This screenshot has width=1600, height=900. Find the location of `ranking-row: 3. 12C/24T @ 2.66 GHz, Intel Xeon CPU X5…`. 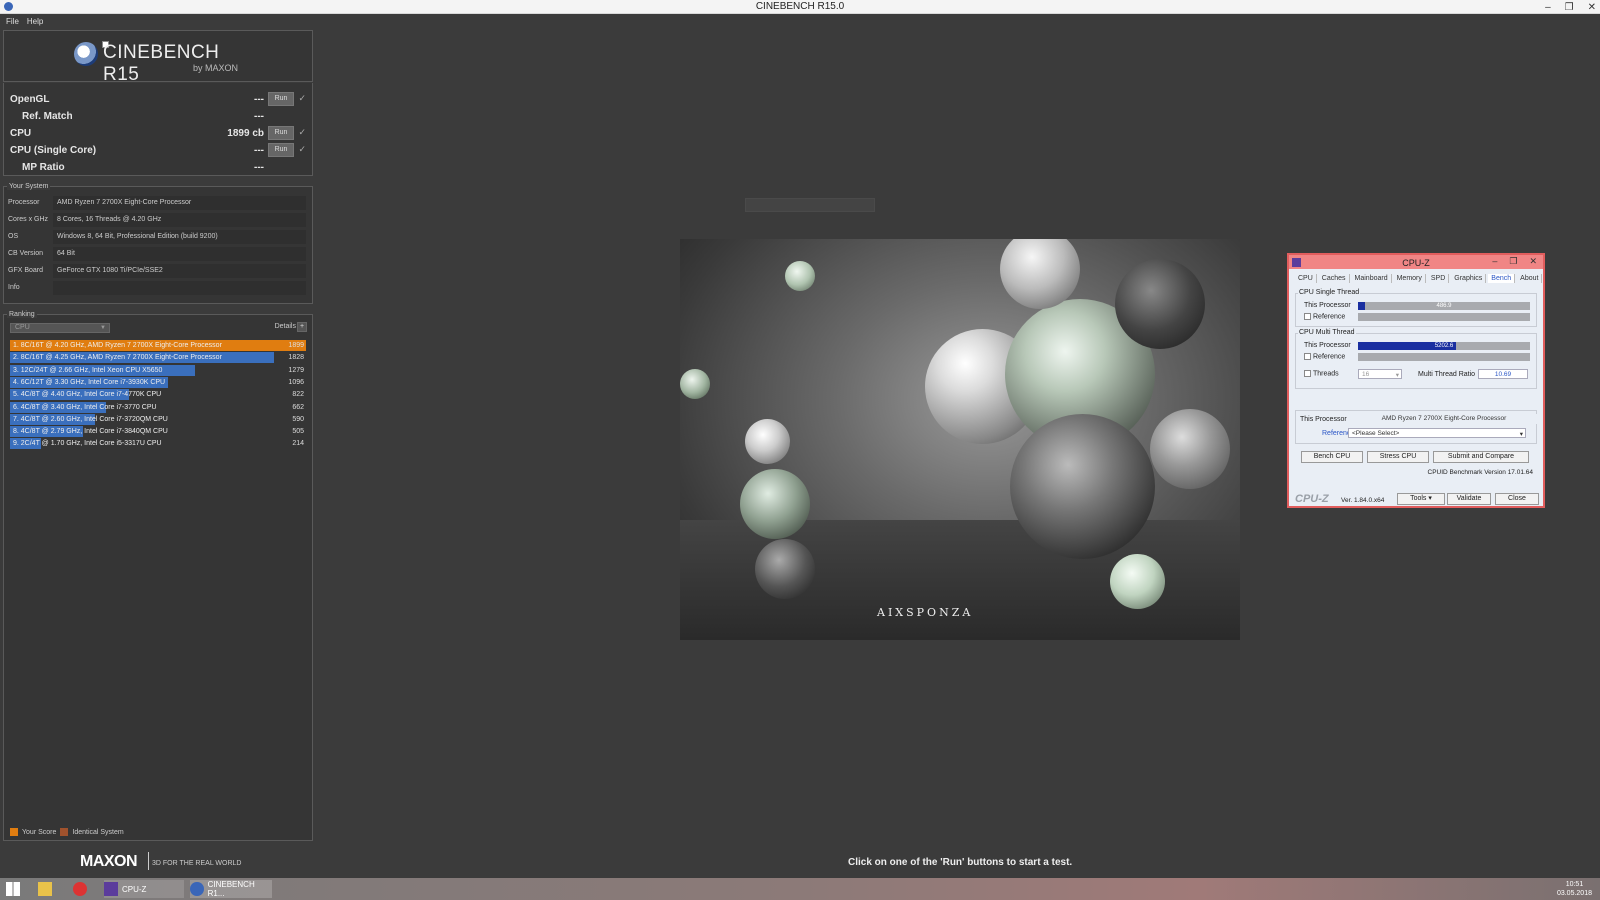

ranking-row: 3. 12C/24T @ 2.66 GHz, Intel Xeon CPU X5… is located at coordinates (157, 370).